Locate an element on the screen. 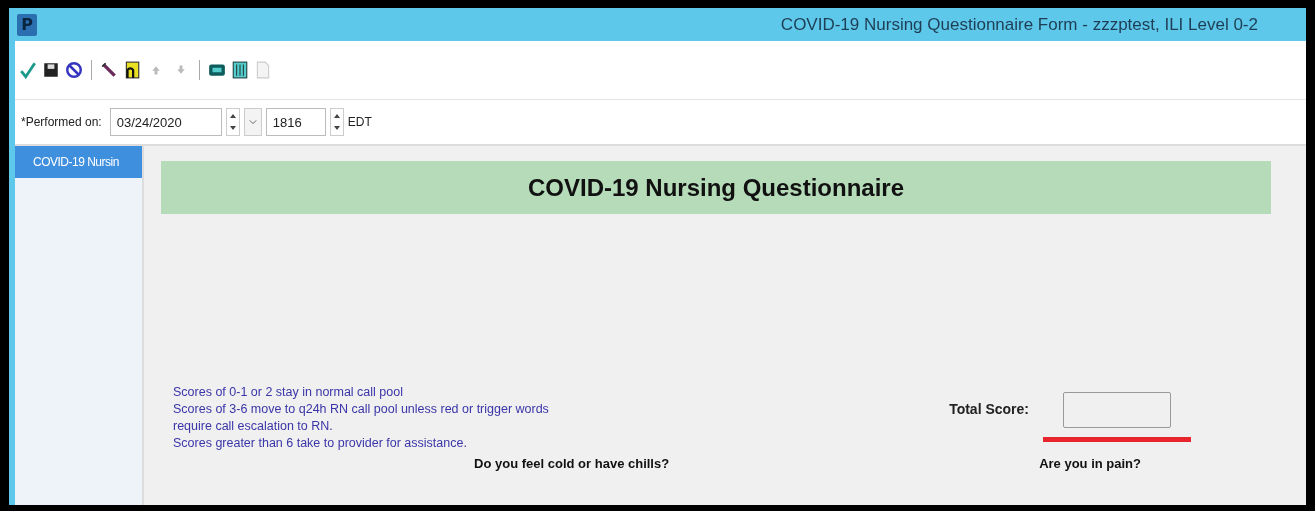 The height and width of the screenshot is (511, 1315). cancel-icon is located at coordinates (74, 70).